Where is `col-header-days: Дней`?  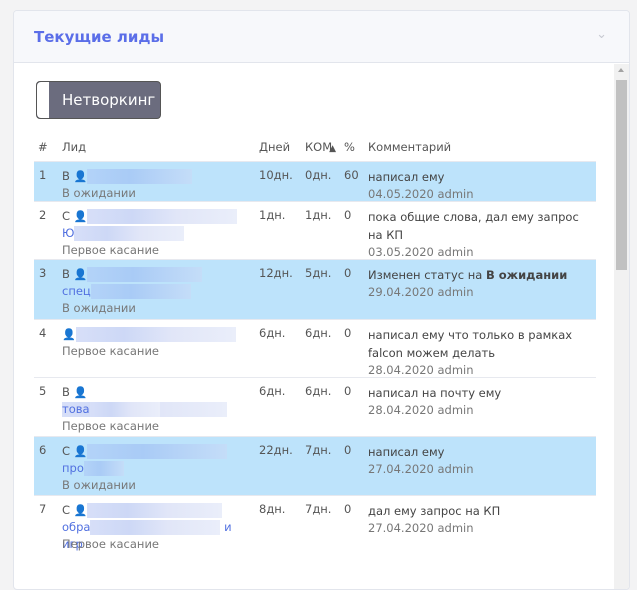
col-header-days: Дней is located at coordinates (274, 147).